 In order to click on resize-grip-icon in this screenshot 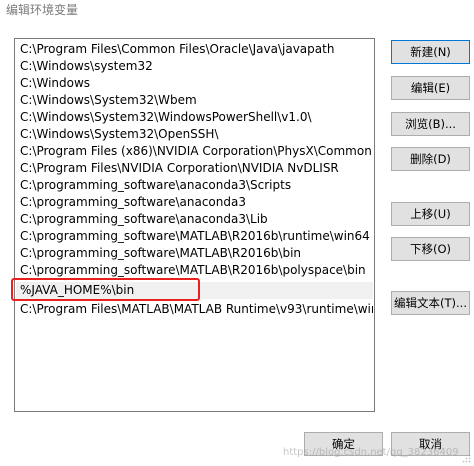, I will do `click(466, 458)`.